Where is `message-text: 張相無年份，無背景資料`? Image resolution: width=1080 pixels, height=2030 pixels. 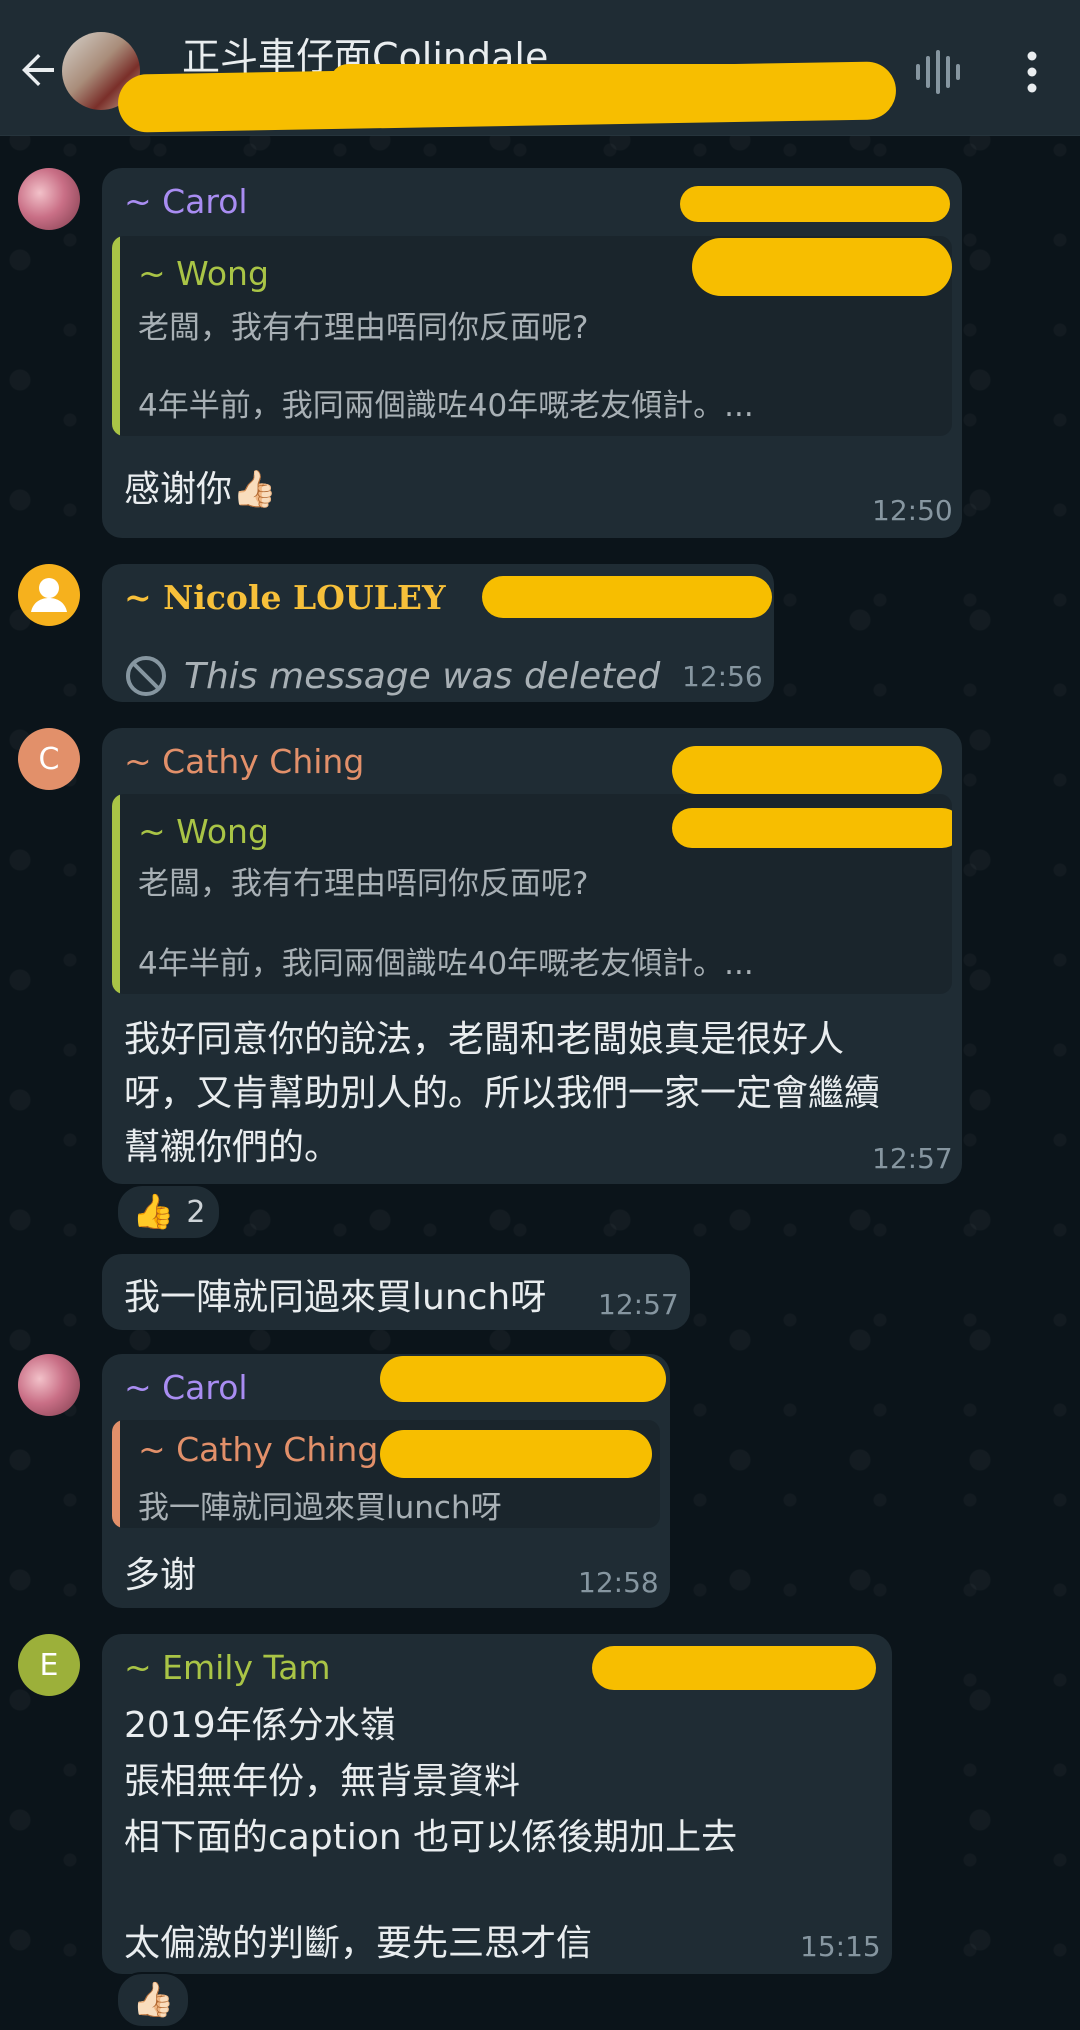
message-text: 張相無年份，無背景資料 is located at coordinates (322, 1781).